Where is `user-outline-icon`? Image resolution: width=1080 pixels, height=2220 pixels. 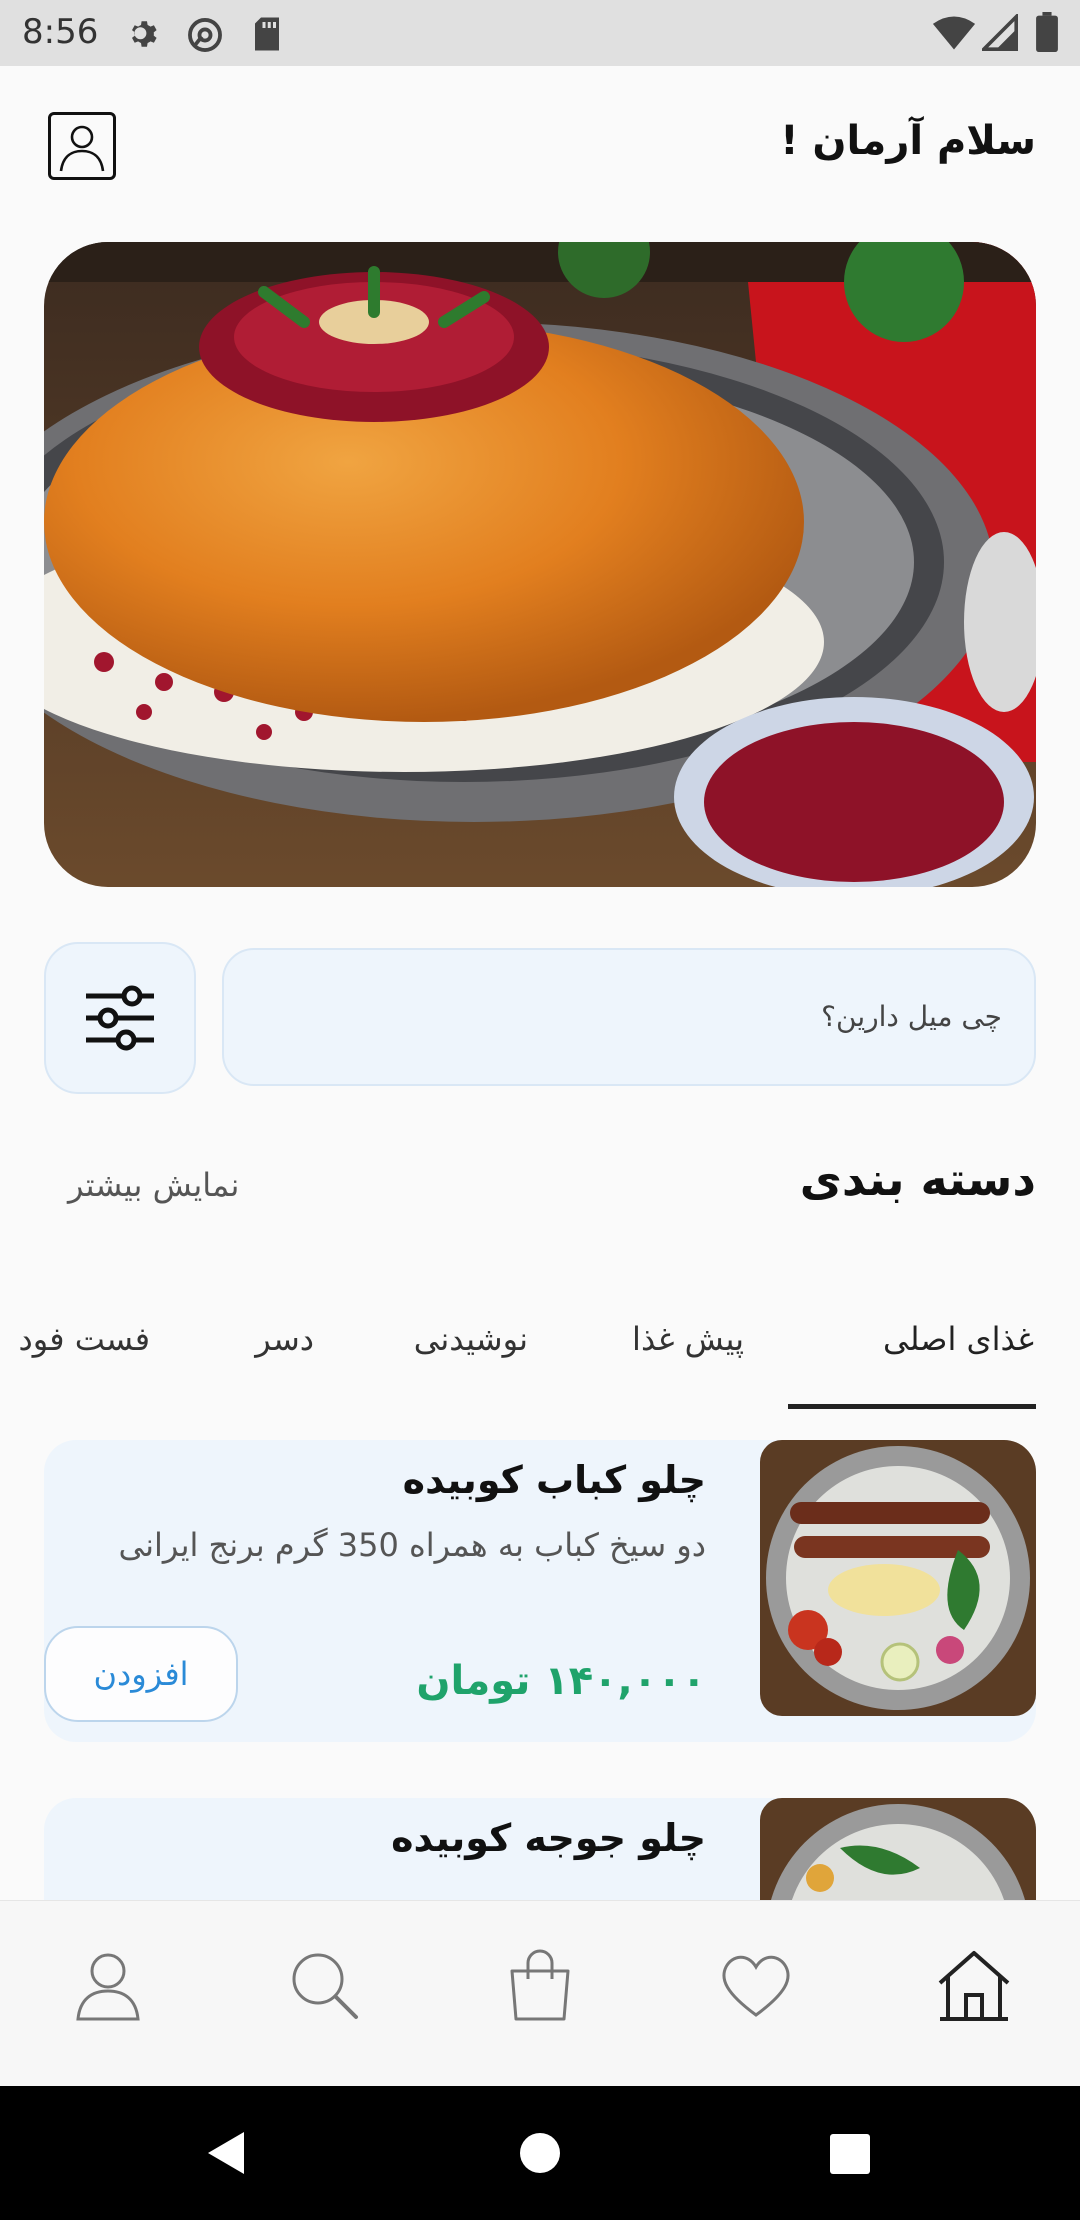
user-outline-icon is located at coordinates (82, 148).